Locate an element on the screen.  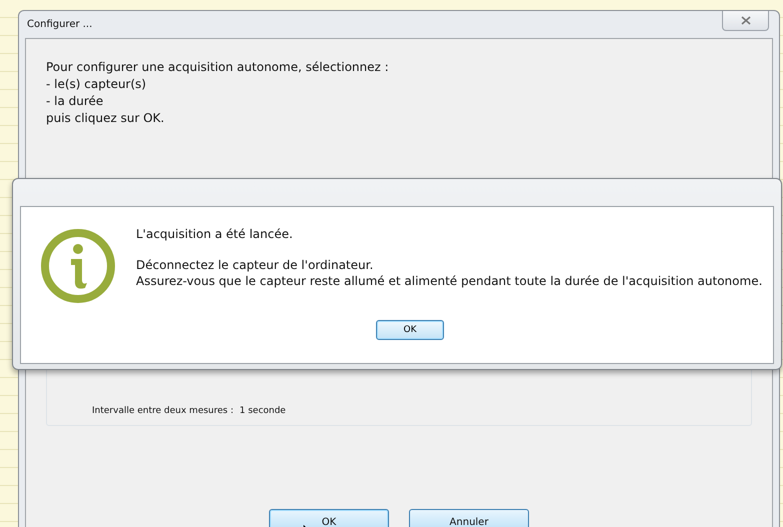
instruction-text: puis cliquez sur OK. is located at coordinates (106, 118).